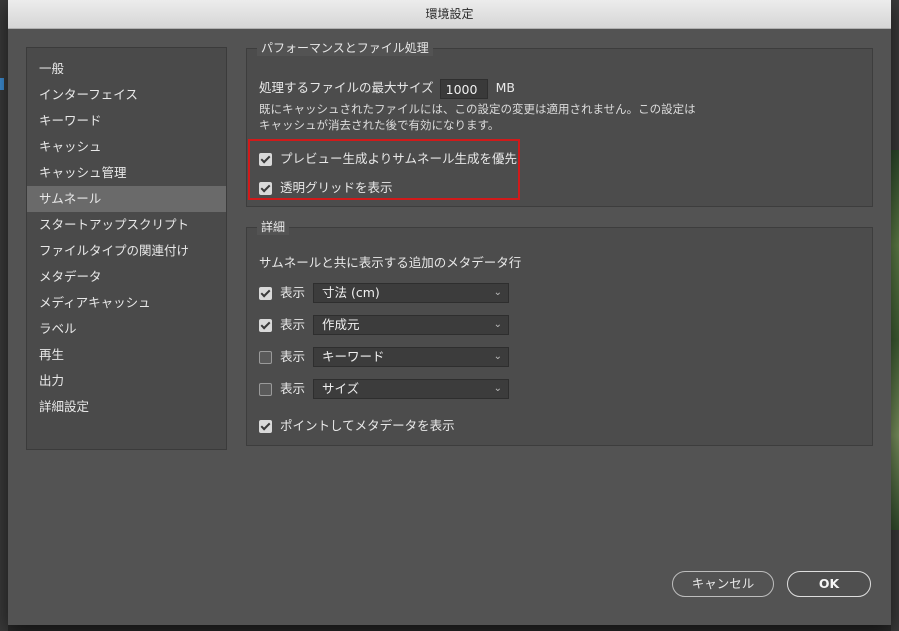 This screenshot has width=899, height=631. I want to click on max-file-size-row: 処理するファイルの最大サイズ 1000 MB, so click(387, 88).